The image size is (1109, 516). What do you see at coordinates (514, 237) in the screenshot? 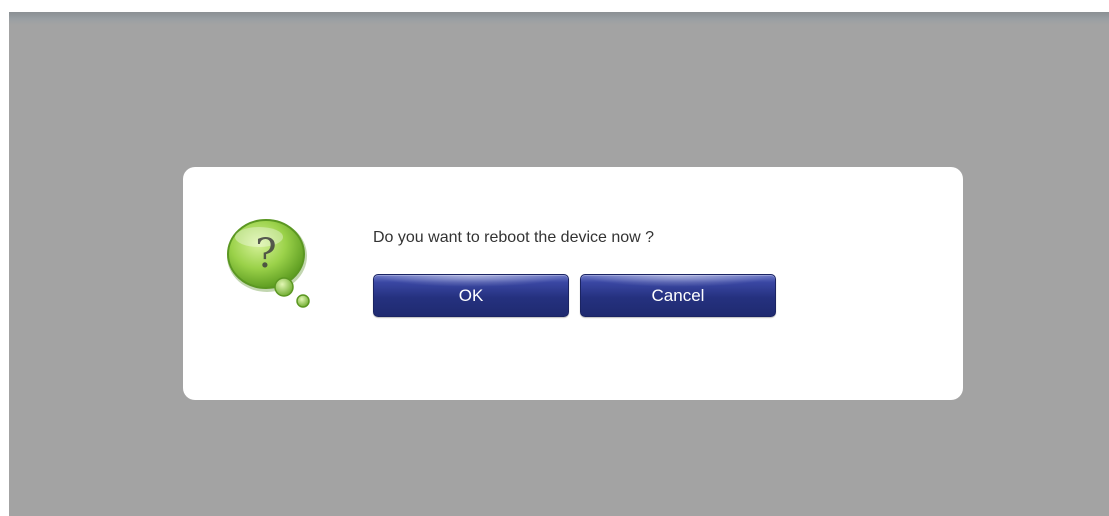
I see `dialog-message: Do you want to reboot the device now ?` at bounding box center [514, 237].